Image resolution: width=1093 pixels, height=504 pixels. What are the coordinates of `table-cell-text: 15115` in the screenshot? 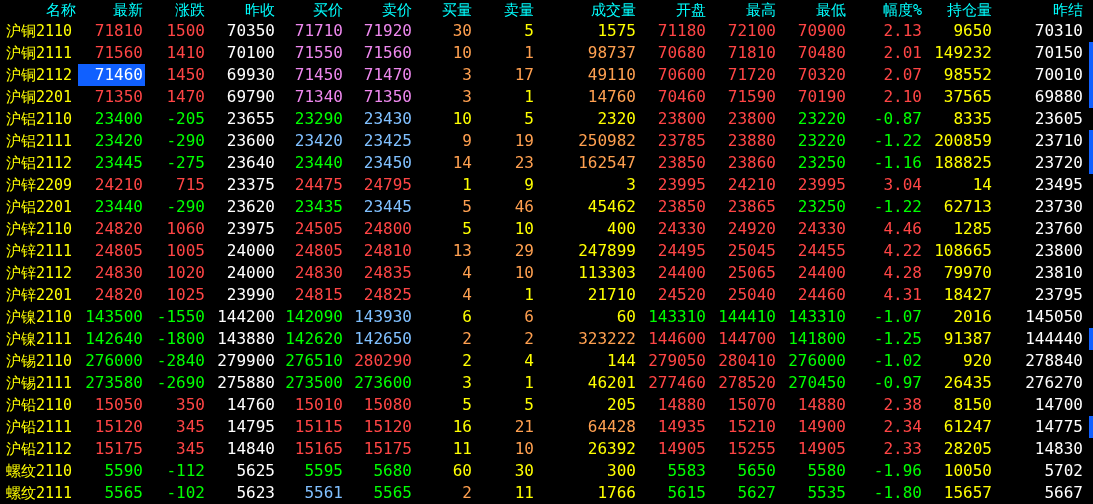 It's located at (319, 427).